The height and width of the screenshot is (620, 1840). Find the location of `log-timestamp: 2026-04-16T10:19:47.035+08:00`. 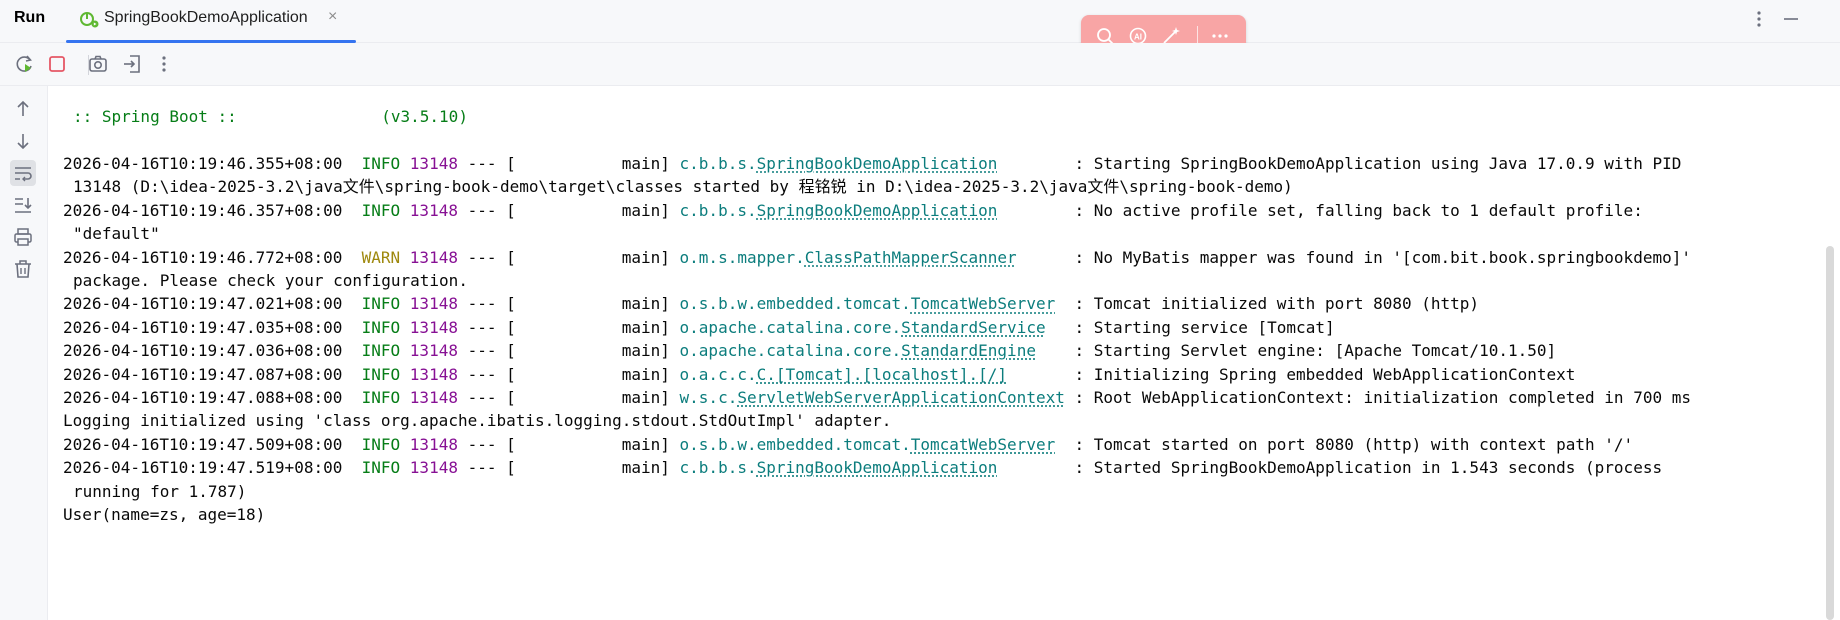

log-timestamp: 2026-04-16T10:19:47.035+08:00 is located at coordinates (203, 327).